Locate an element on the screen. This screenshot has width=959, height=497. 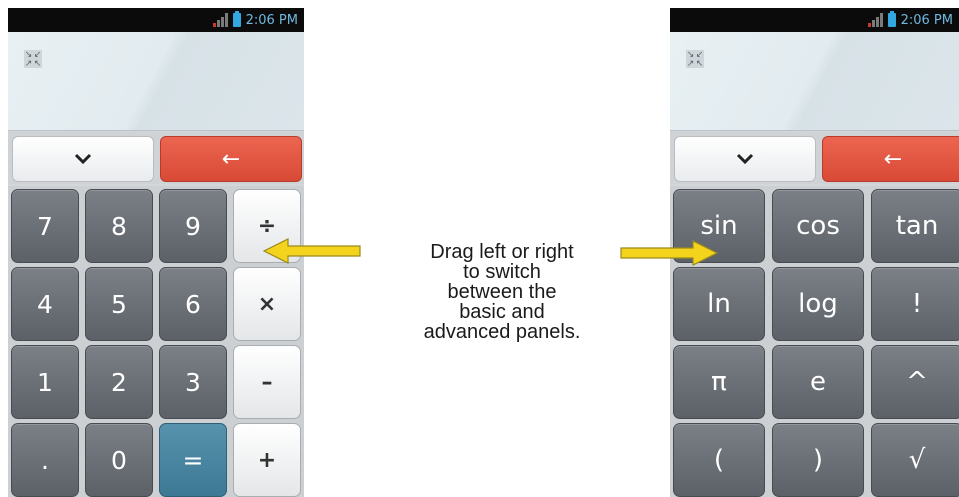
4-key: 4 is located at coordinates (45, 304).